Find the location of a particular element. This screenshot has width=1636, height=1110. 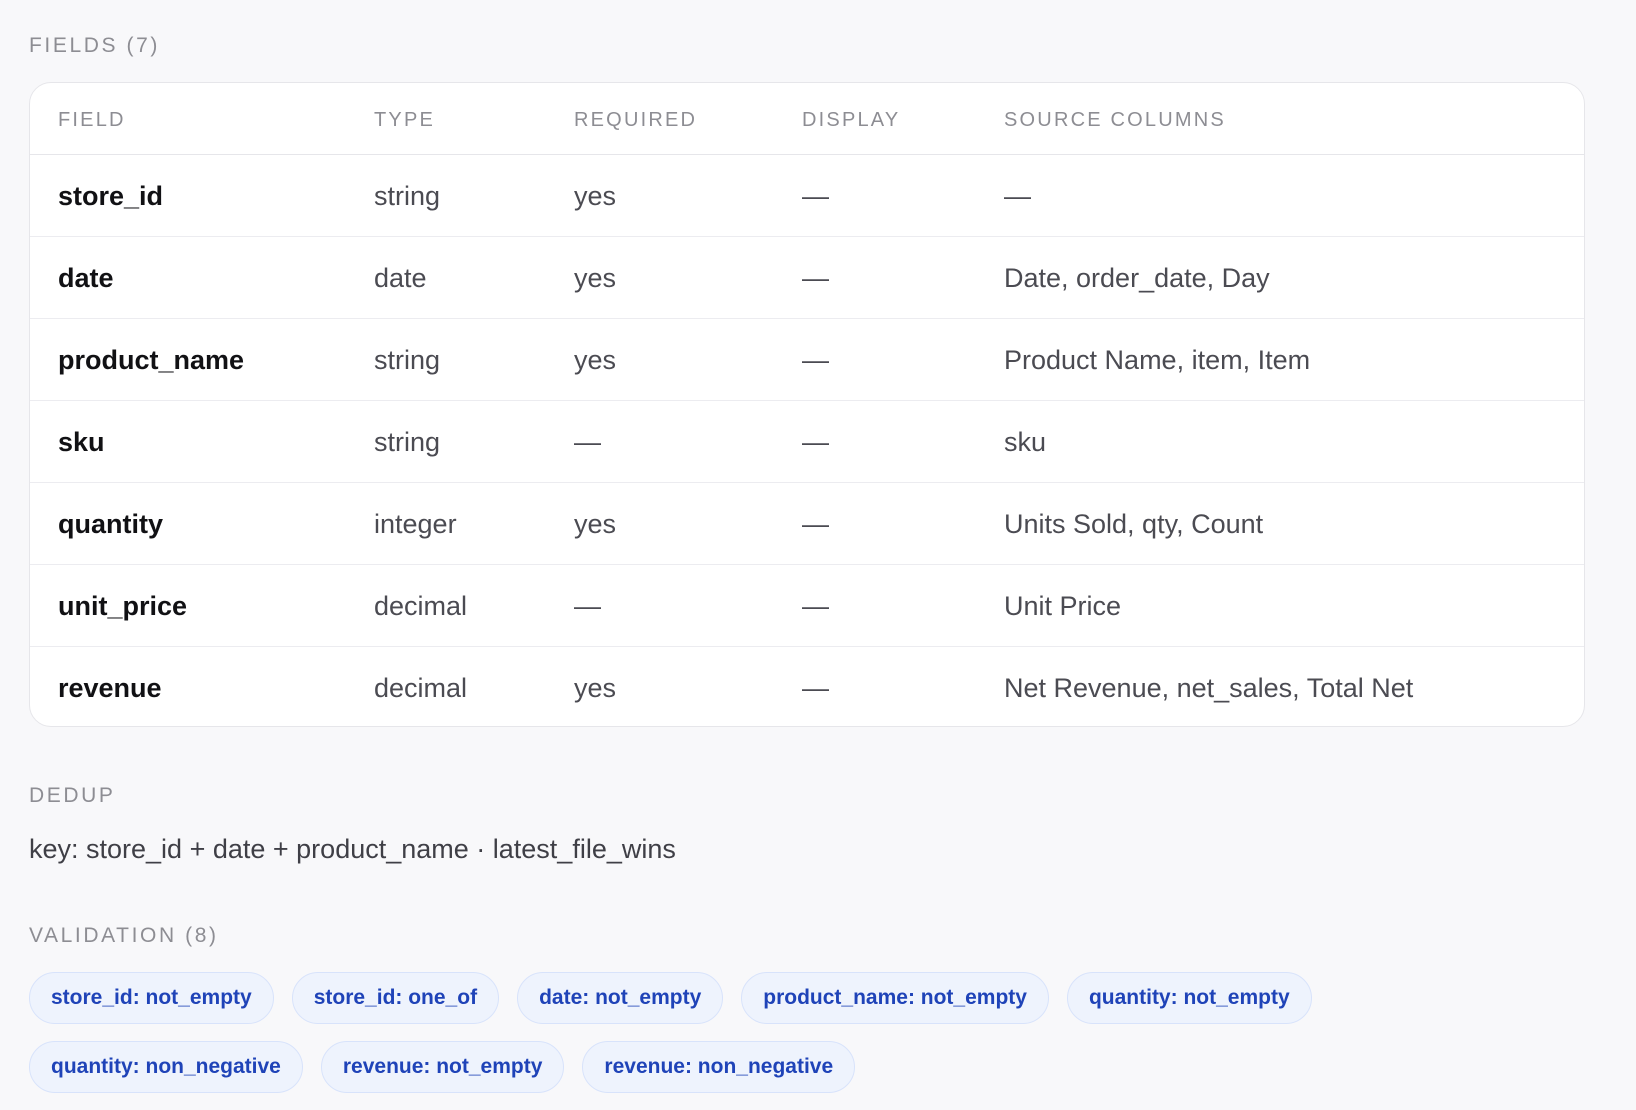

column-header-required: REQUIRED is located at coordinates (636, 120).